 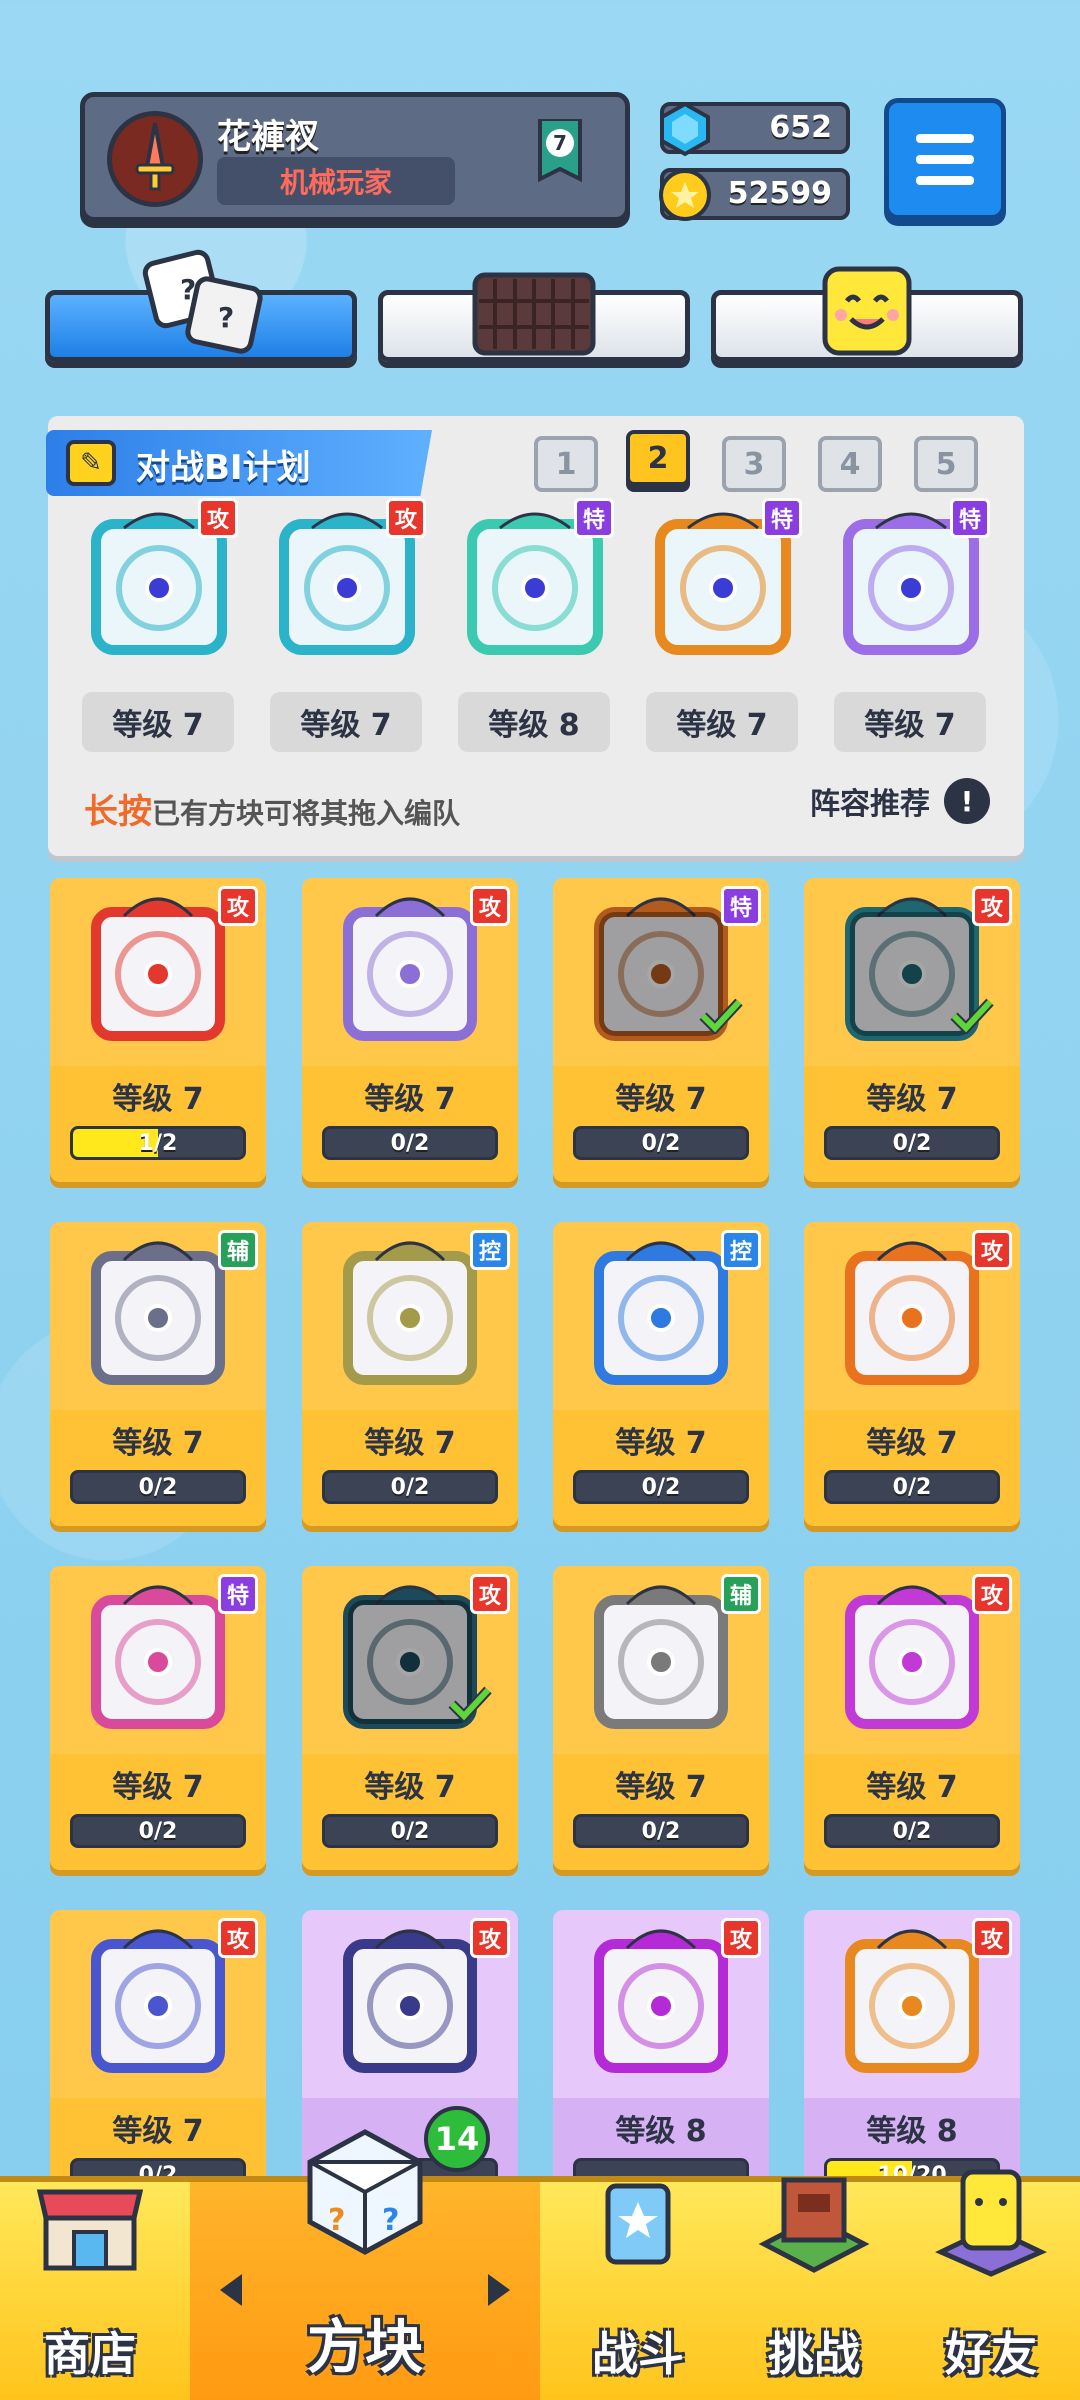 I want to click on nav-friends: 好友, so click(x=991, y=2284).